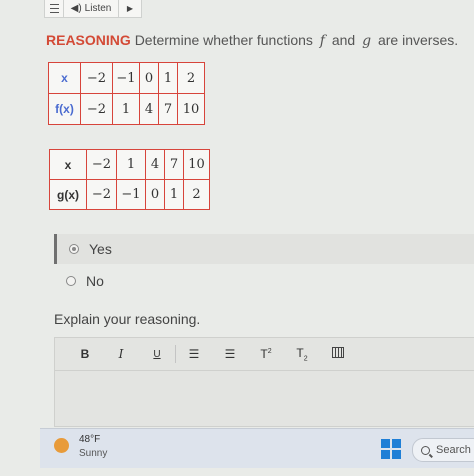 This screenshot has height=476, width=474. I want to click on taskbar-search: Search, so click(443, 450).